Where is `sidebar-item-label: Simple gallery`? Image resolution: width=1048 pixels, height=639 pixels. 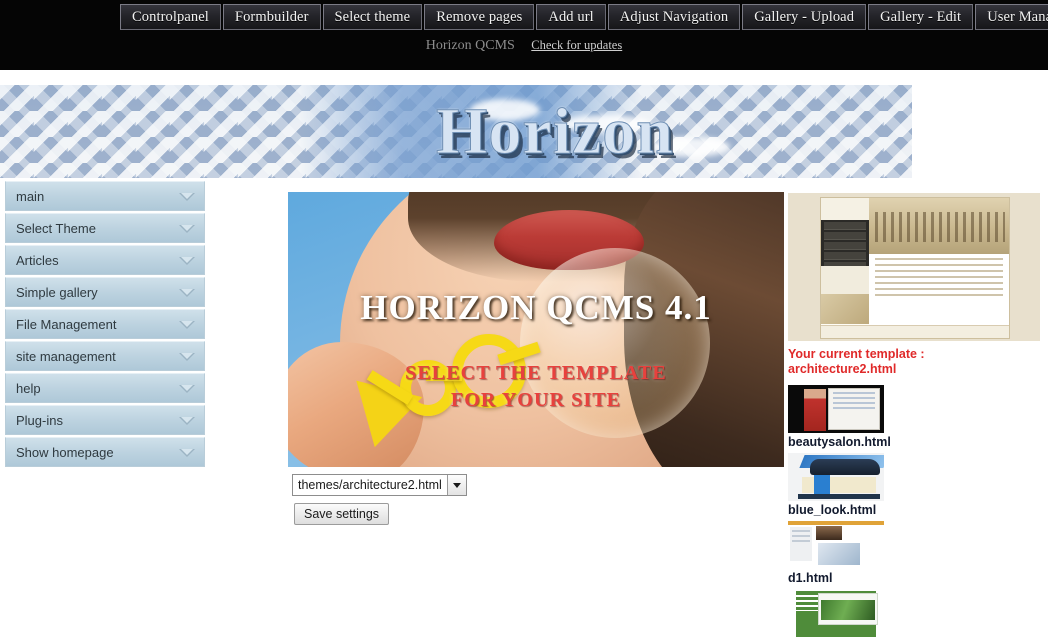
sidebar-item-label: Simple gallery is located at coordinates (57, 292).